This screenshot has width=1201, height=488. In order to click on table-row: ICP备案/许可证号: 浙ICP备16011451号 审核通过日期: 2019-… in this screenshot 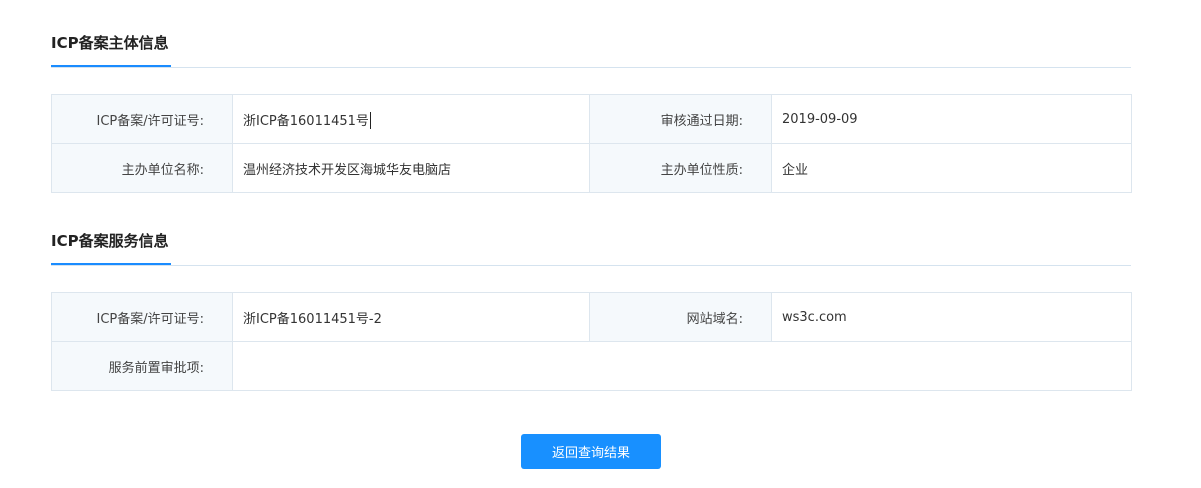, I will do `click(591, 119)`.